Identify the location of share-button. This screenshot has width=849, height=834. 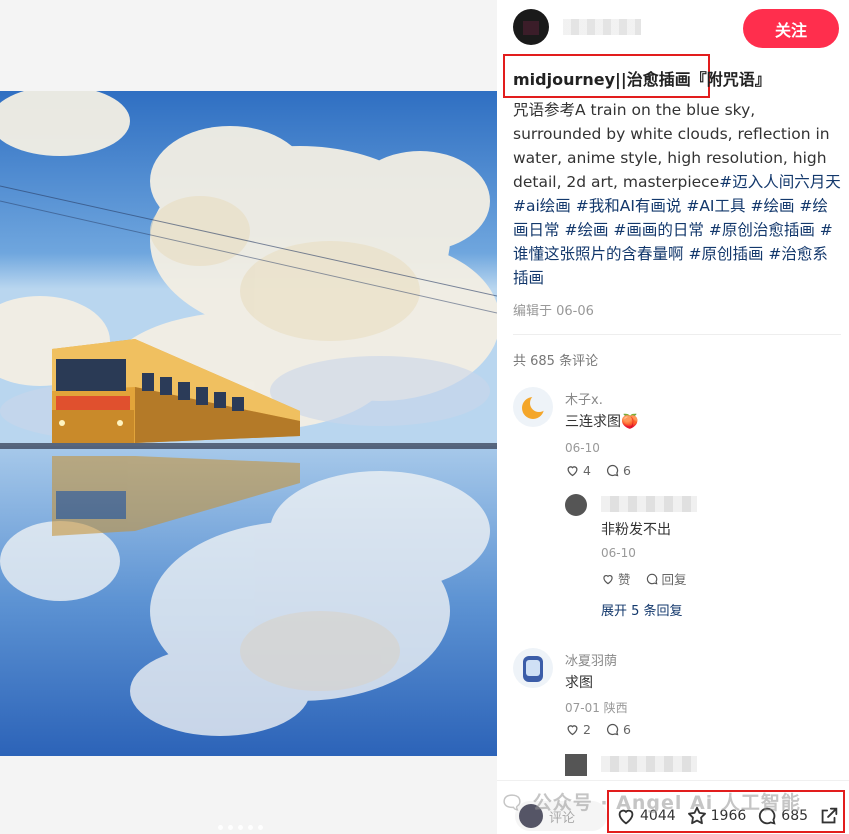
(829, 816).